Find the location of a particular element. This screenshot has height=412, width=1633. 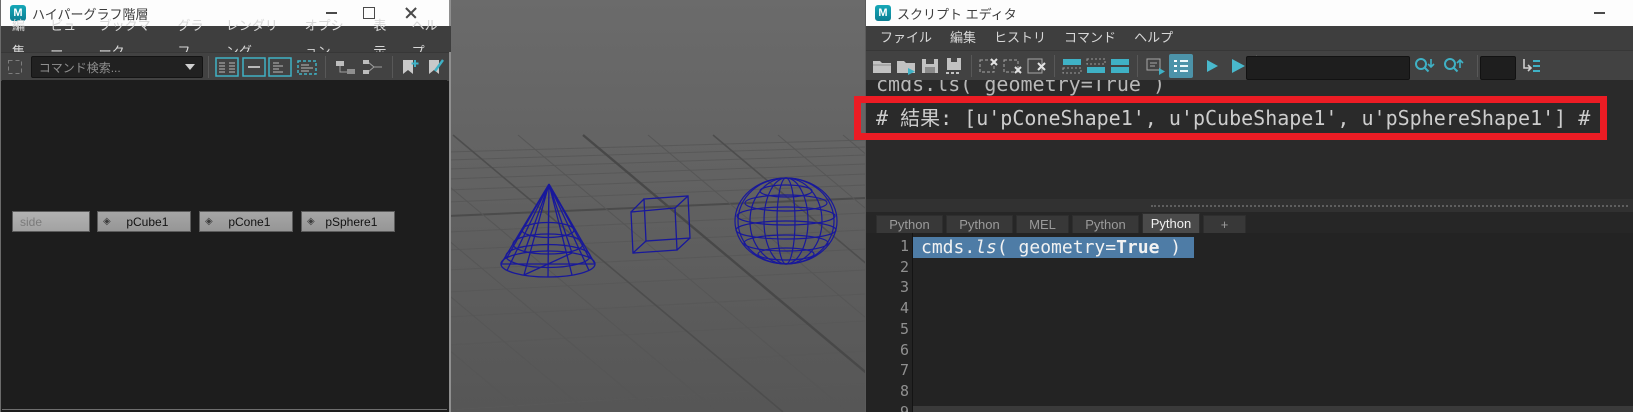

search-previous-button is located at coordinates (1453, 66).